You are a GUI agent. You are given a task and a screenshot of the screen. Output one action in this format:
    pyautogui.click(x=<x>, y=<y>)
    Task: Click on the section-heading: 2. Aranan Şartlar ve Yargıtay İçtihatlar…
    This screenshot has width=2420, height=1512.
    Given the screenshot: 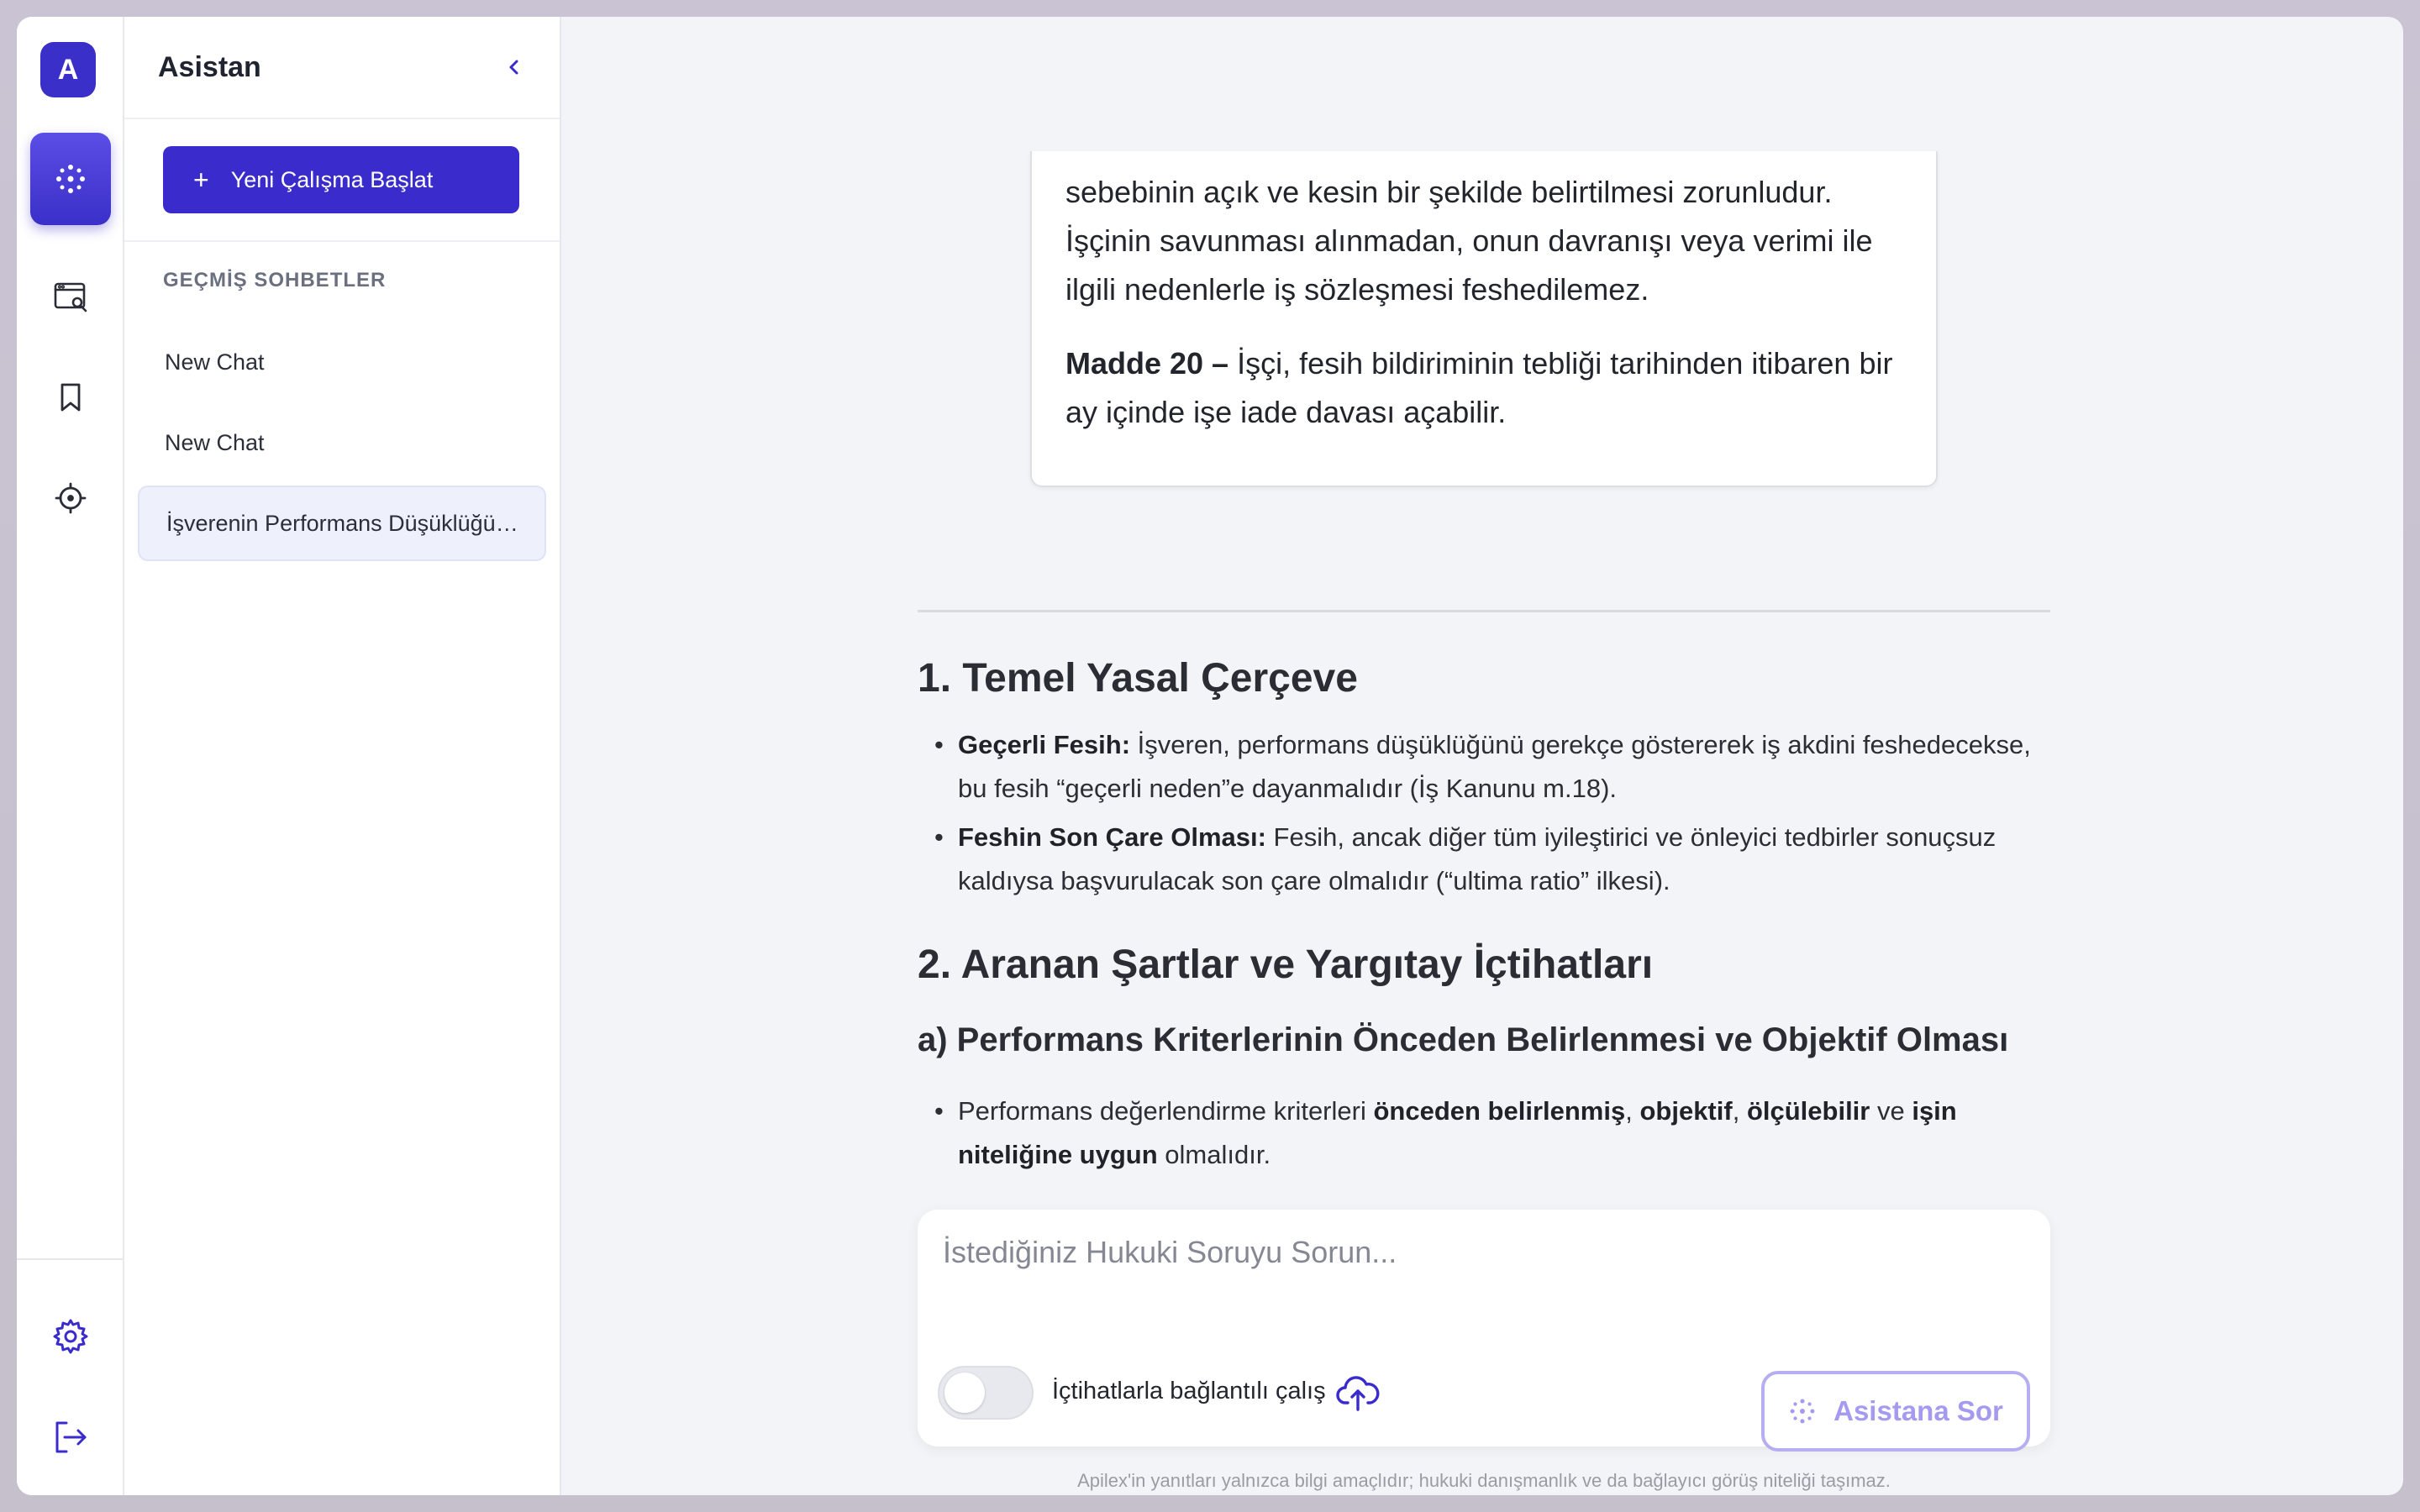 What is the action you would take?
    pyautogui.click(x=1286, y=964)
    